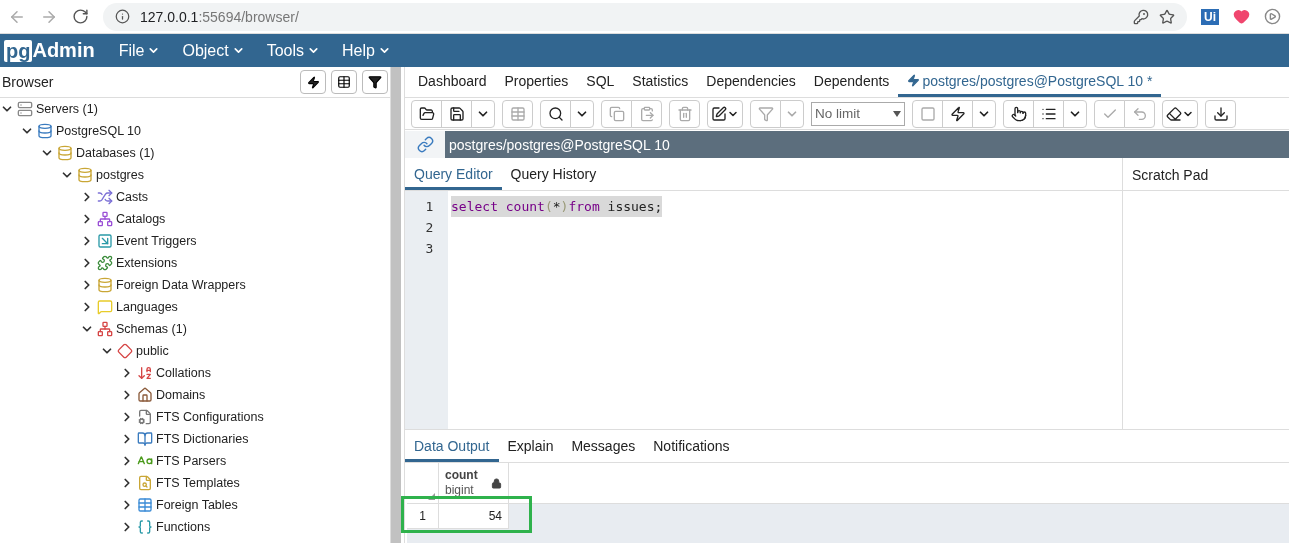  What do you see at coordinates (1018, 113) in the screenshot?
I see `explain-button` at bounding box center [1018, 113].